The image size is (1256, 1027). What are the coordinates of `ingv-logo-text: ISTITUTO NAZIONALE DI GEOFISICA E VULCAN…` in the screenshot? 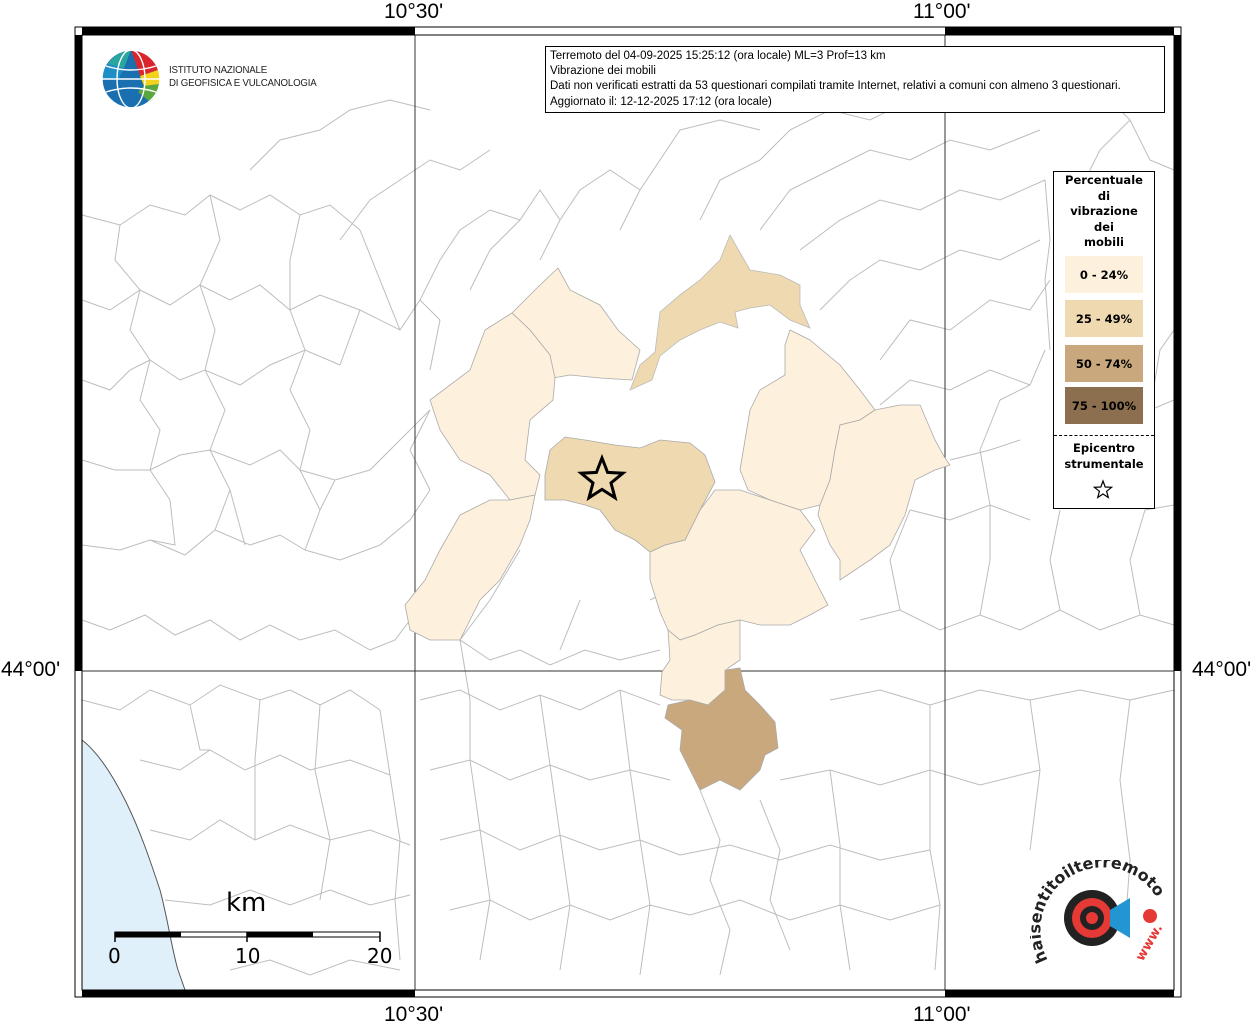 It's located at (243, 76).